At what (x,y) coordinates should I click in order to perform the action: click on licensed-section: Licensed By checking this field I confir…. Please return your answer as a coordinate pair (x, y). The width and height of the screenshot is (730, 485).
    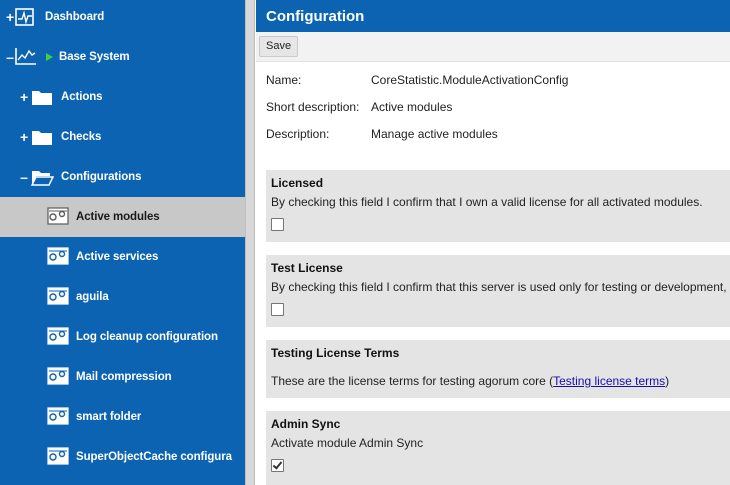
    Looking at the image, I should click on (498, 206).